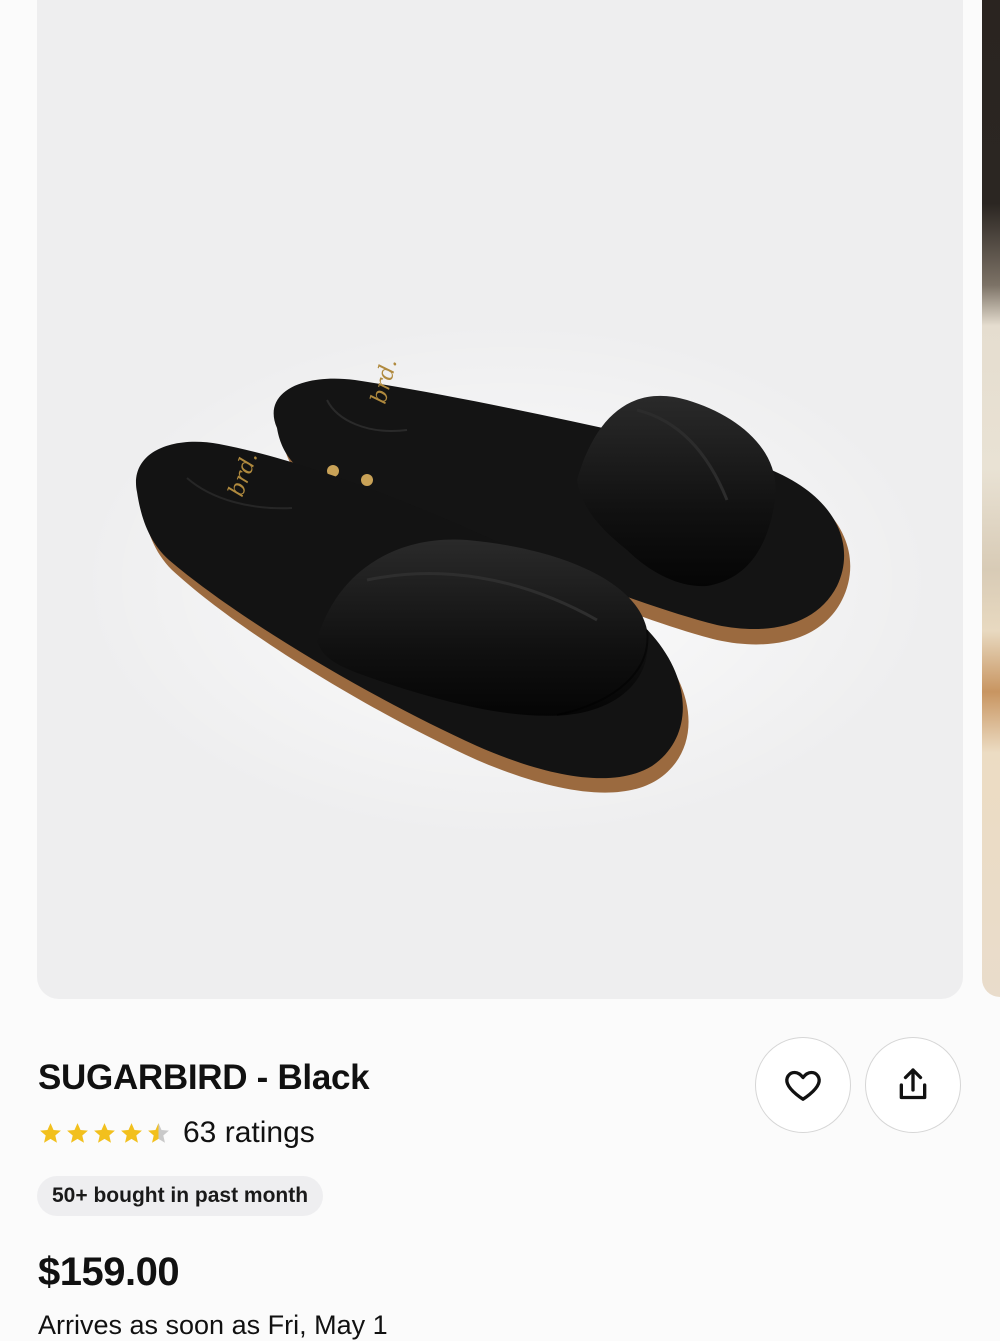 The image size is (1000, 1341). Describe the element at coordinates (176, 1133) in the screenshot. I see `rating-row: 63 ratings` at that location.